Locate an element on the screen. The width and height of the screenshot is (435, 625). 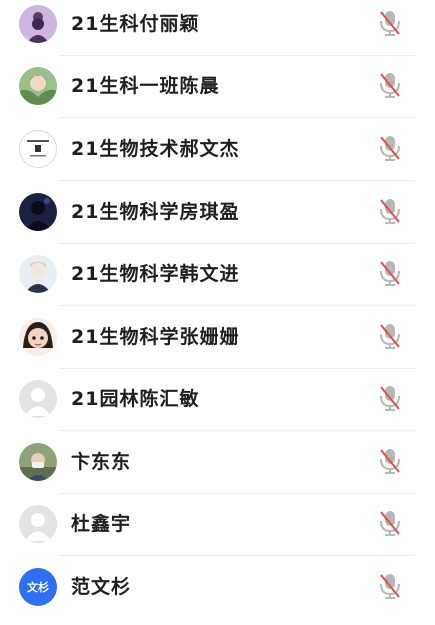
member-name: 杜鑫宇 is located at coordinates (101, 524).